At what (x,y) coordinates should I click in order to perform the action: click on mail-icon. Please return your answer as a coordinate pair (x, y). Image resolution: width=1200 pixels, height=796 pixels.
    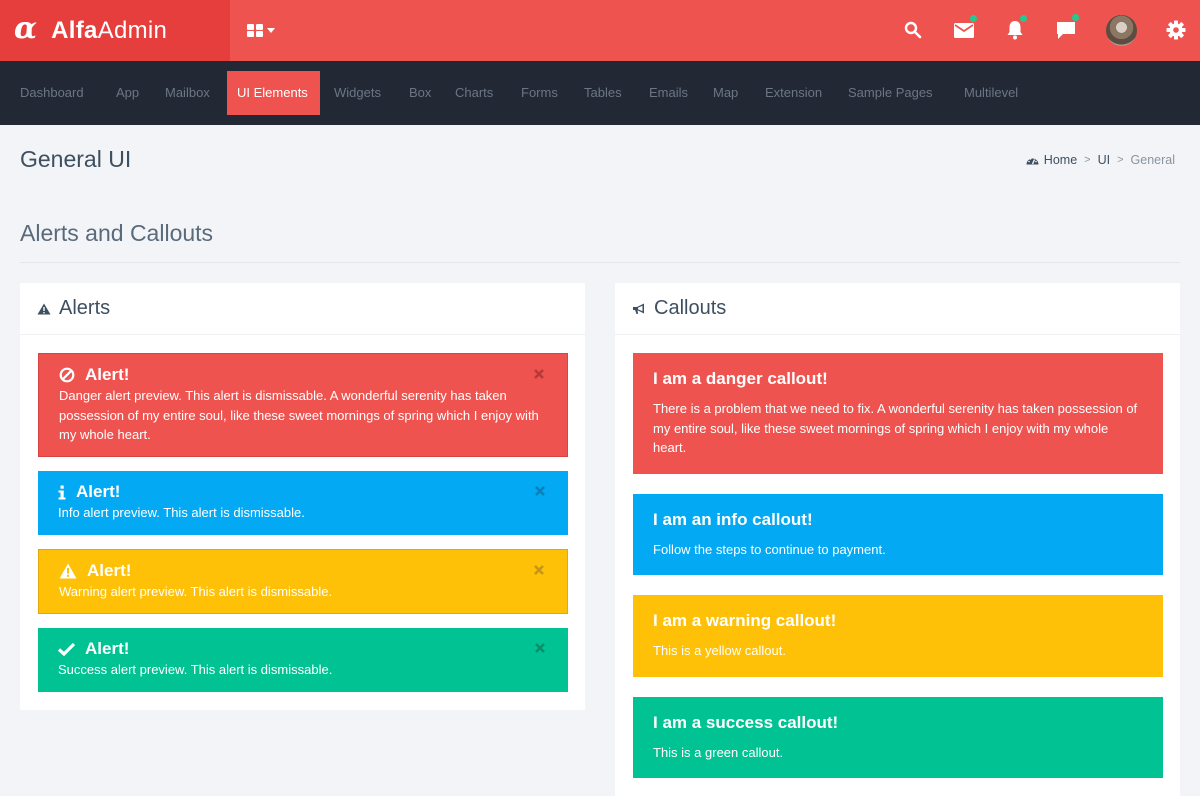
    Looking at the image, I should click on (964, 30).